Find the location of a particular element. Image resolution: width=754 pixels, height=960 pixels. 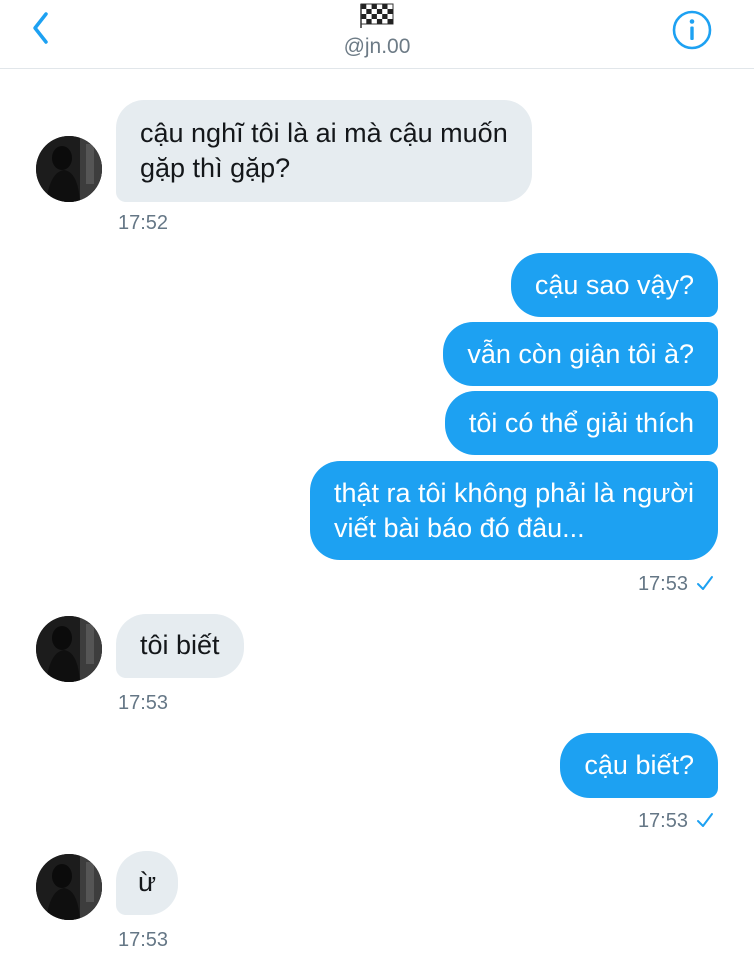

message-bubble-outgoing: vẫn còn giận tôi à? is located at coordinates (580, 354).